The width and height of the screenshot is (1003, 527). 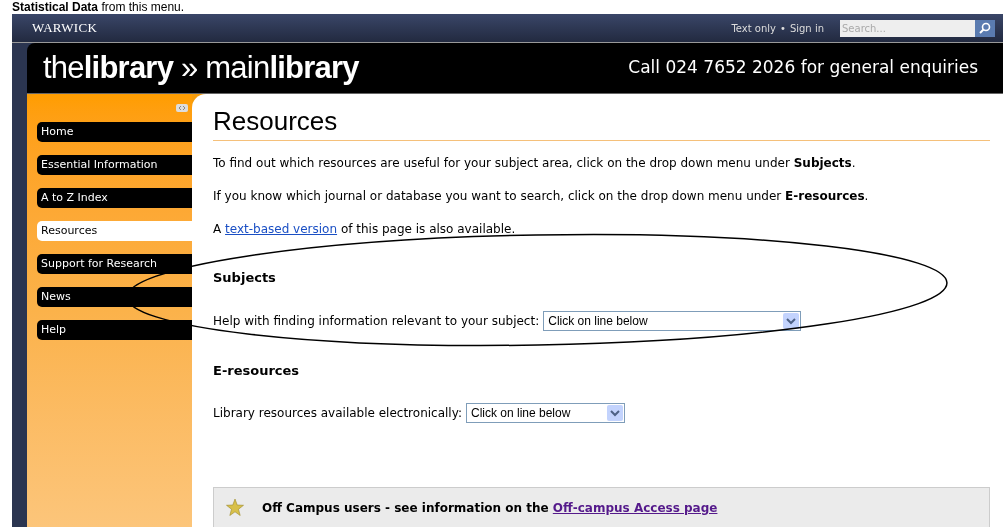 What do you see at coordinates (114, 198) in the screenshot?
I see `sidebar-item: A to Z Index` at bounding box center [114, 198].